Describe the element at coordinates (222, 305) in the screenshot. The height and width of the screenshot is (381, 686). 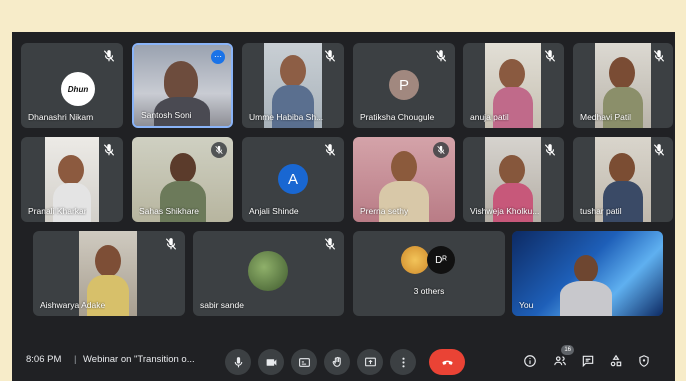
I see `participant-name: sabir sande` at that location.